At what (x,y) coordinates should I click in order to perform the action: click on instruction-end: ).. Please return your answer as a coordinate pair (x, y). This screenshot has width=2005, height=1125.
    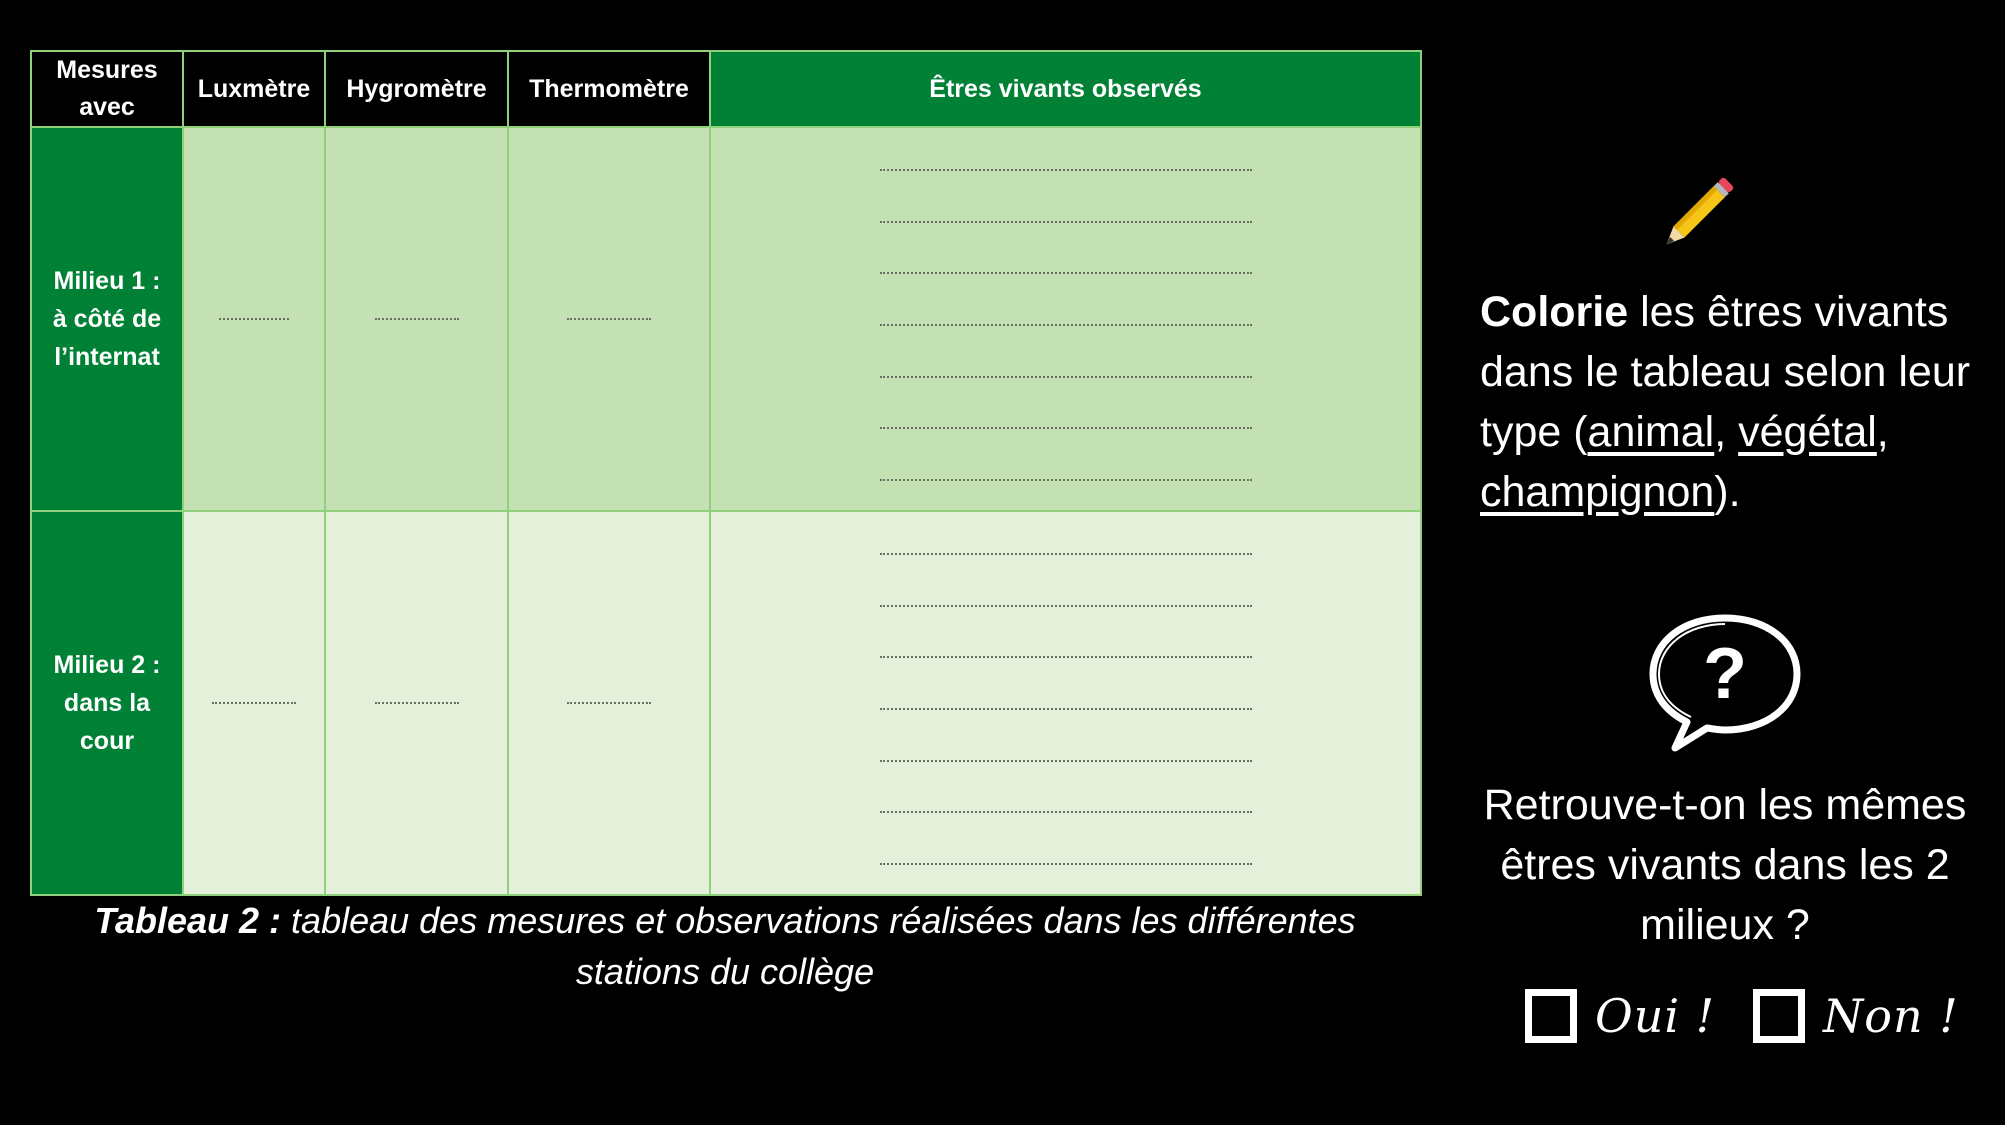
    Looking at the image, I should click on (1727, 492).